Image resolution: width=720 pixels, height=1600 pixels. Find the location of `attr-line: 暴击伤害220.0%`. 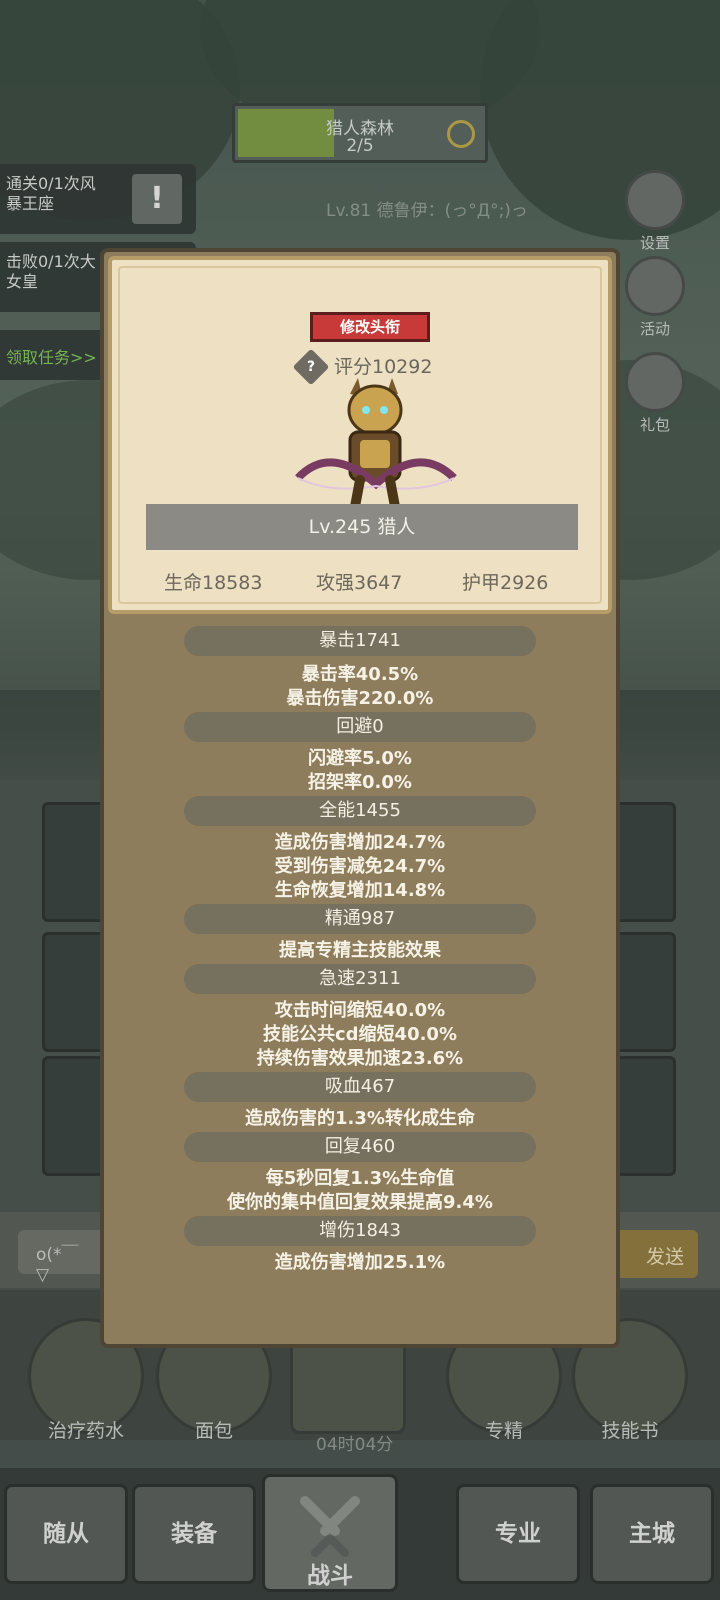

attr-line: 暴击伤害220.0% is located at coordinates (360, 698).